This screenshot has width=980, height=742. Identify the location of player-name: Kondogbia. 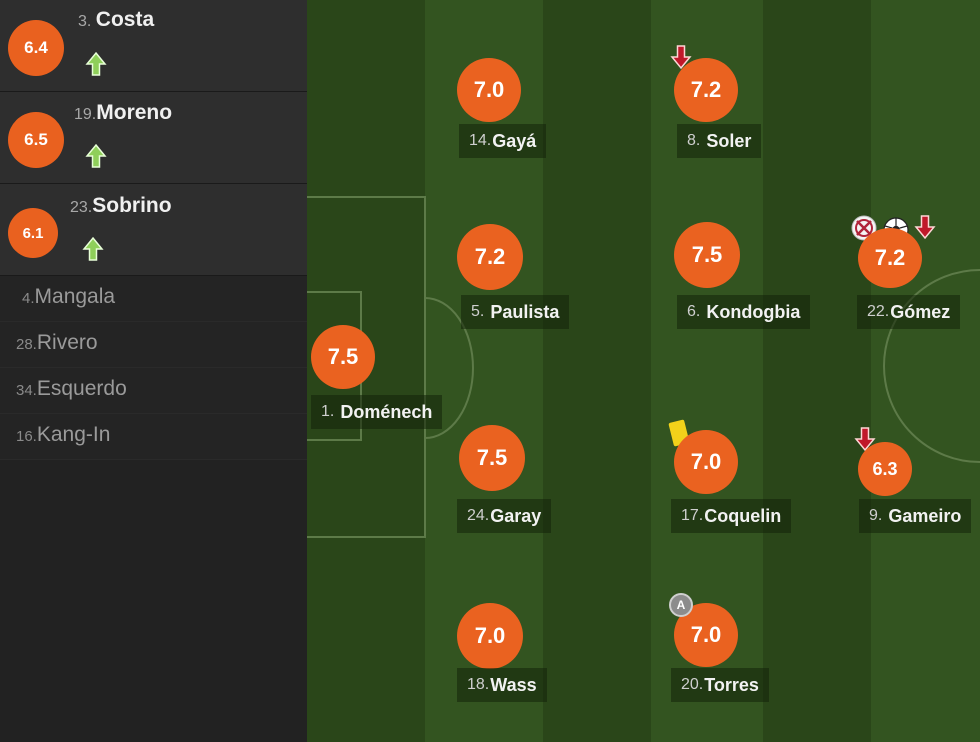
(753, 311).